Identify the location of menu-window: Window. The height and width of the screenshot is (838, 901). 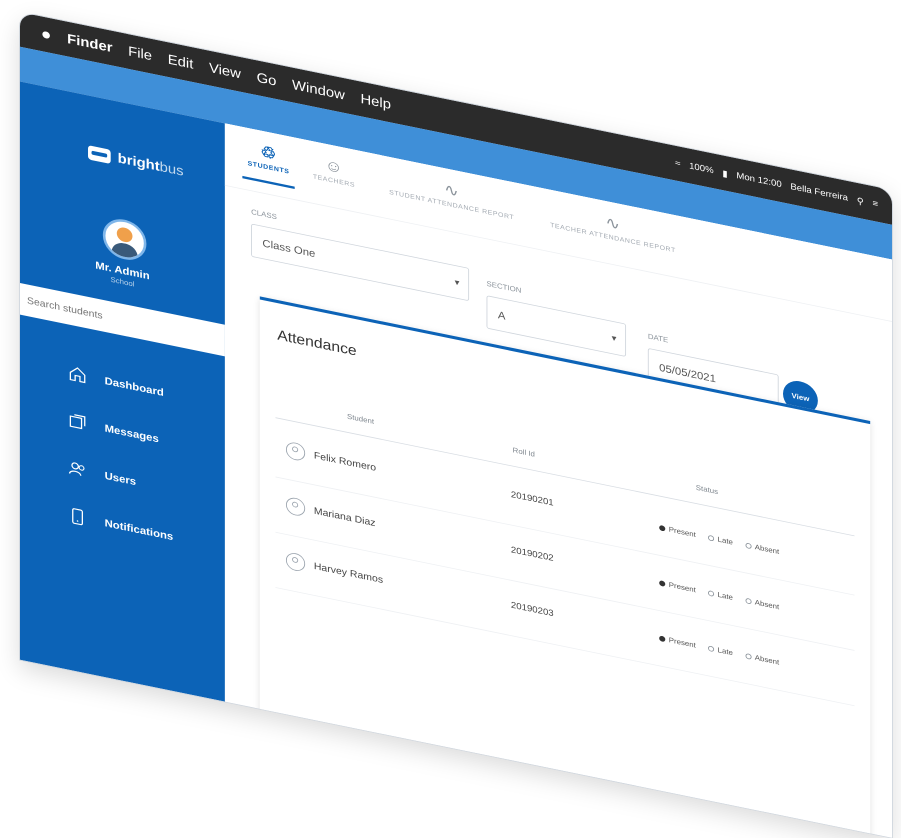
(318, 90).